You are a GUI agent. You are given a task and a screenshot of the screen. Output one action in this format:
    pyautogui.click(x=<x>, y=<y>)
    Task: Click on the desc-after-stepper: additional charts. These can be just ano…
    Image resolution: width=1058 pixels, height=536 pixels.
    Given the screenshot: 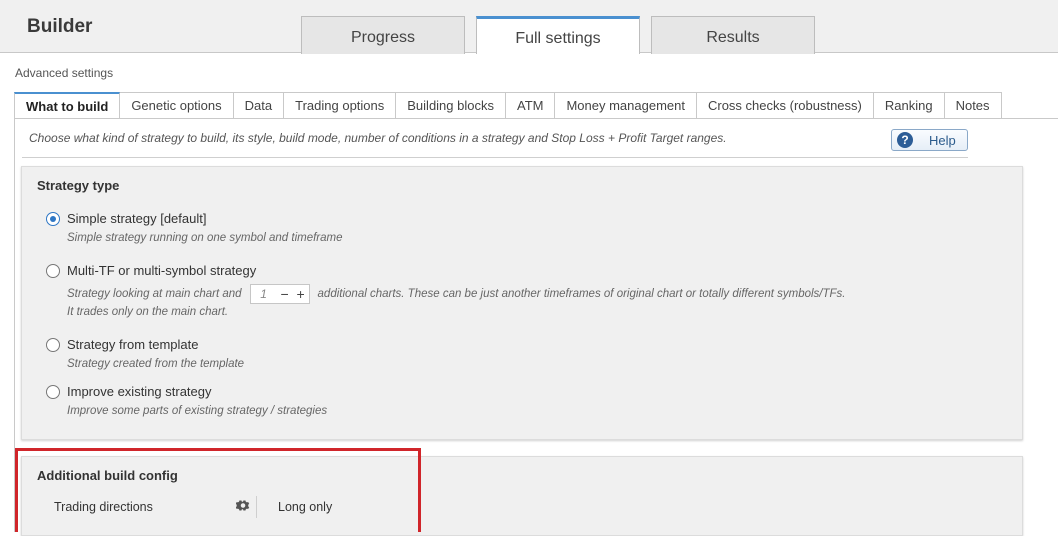 What is the action you would take?
    pyautogui.click(x=581, y=294)
    